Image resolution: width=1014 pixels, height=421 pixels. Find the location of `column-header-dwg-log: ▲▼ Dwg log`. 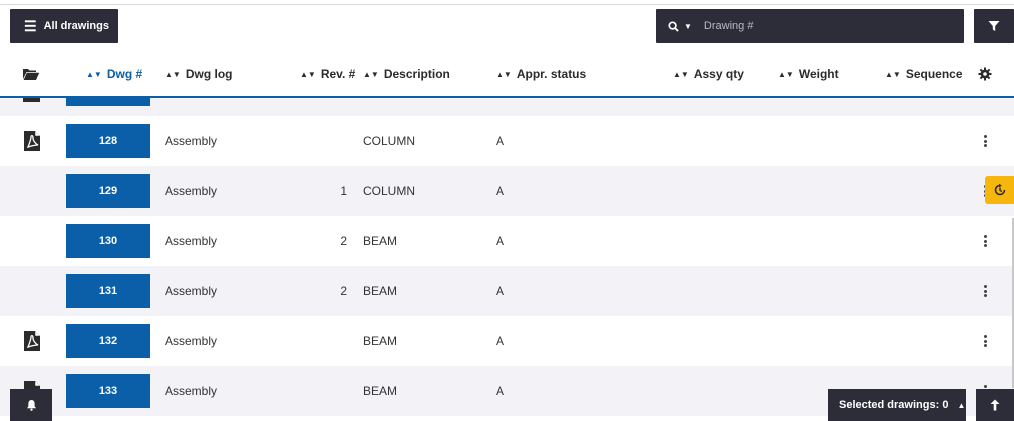

column-header-dwg-log: ▲▼ Dwg log is located at coordinates (199, 74).